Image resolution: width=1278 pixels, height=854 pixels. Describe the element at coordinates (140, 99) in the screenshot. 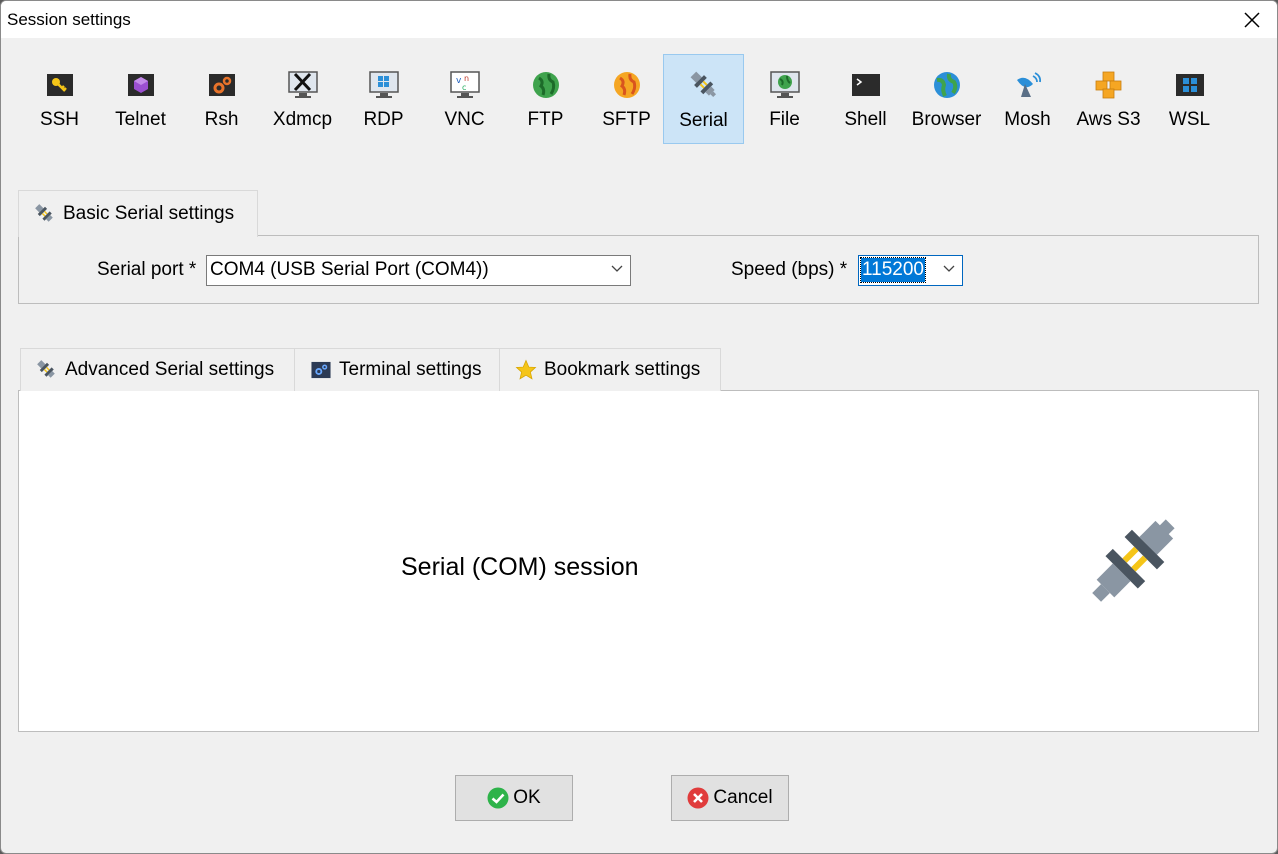

I see `session-type-telnet: Telnet` at that location.